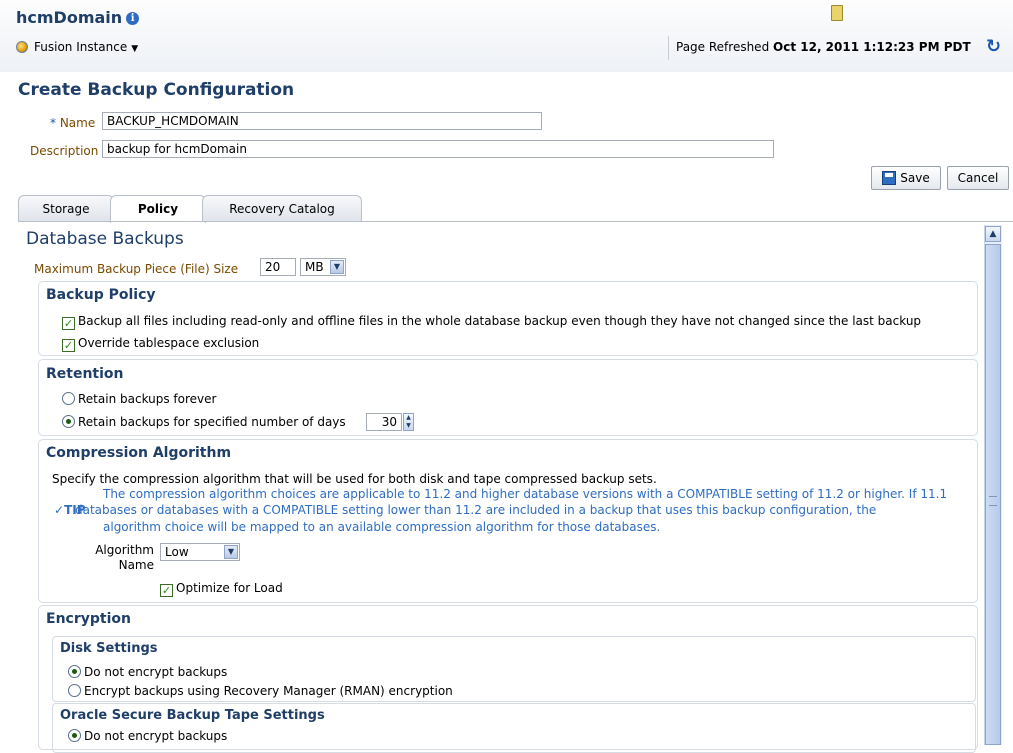  Describe the element at coordinates (993, 46) in the screenshot. I see `refresh-icon: ↻` at that location.